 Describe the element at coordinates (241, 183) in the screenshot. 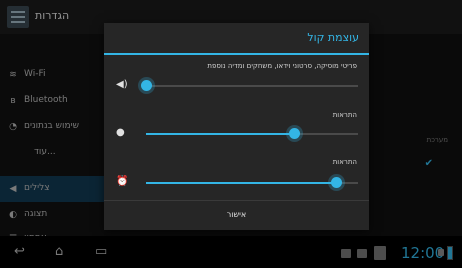

I see `alarm-volume-fill` at that location.